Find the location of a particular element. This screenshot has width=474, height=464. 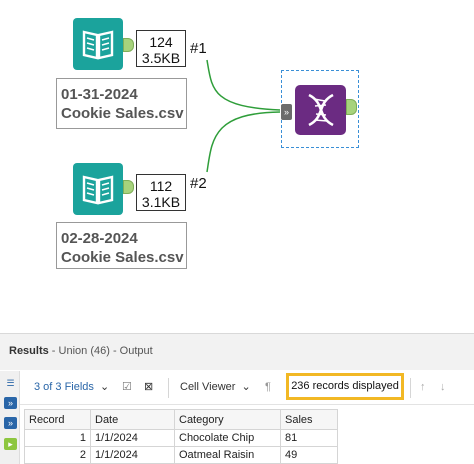

sales-cell: 81 is located at coordinates (309, 438).